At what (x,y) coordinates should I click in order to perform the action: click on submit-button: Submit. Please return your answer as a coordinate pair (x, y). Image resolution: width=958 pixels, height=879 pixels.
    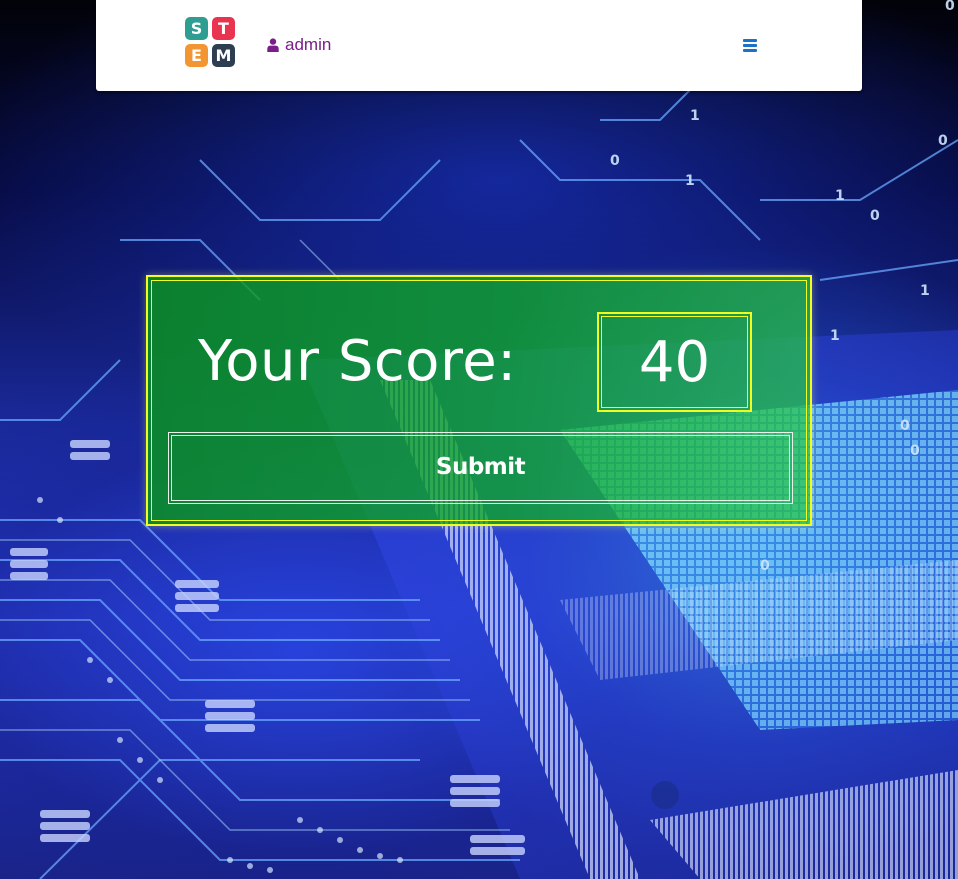
    Looking at the image, I should click on (480, 468).